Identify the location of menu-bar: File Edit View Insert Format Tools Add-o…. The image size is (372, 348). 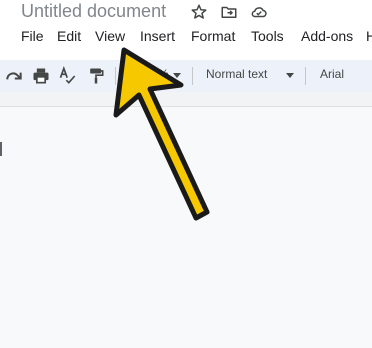
(186, 38).